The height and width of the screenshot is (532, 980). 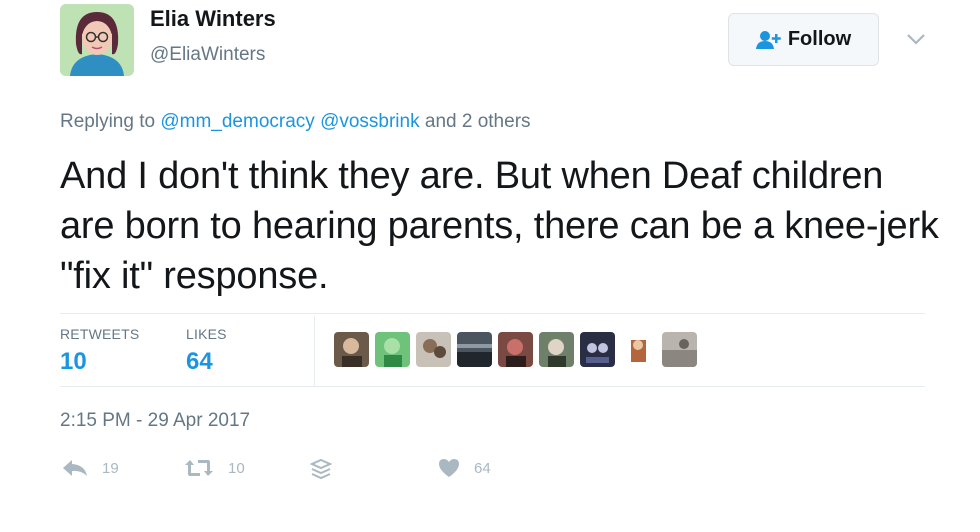 What do you see at coordinates (449, 468) in the screenshot?
I see `heart-icon` at bounding box center [449, 468].